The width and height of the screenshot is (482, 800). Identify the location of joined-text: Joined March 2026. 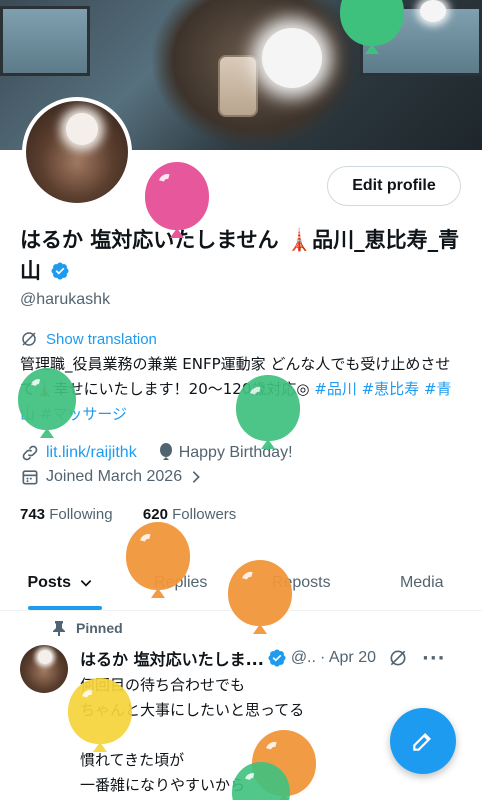
(114, 476).